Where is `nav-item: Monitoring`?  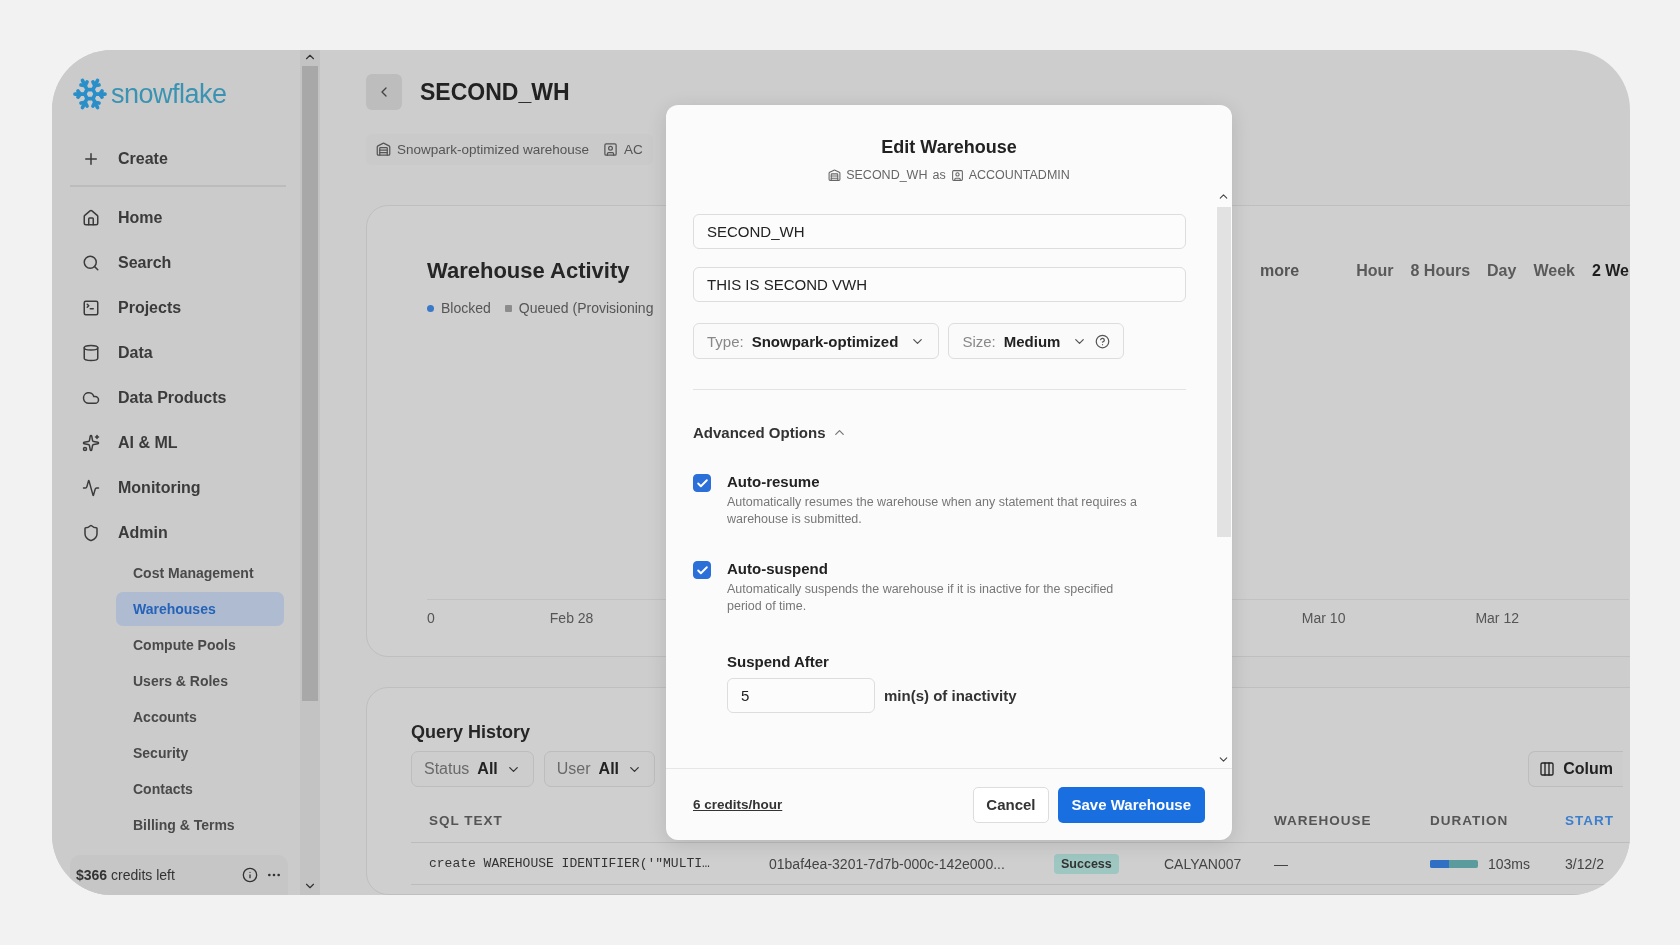 nav-item: Monitoring is located at coordinates (185, 487).